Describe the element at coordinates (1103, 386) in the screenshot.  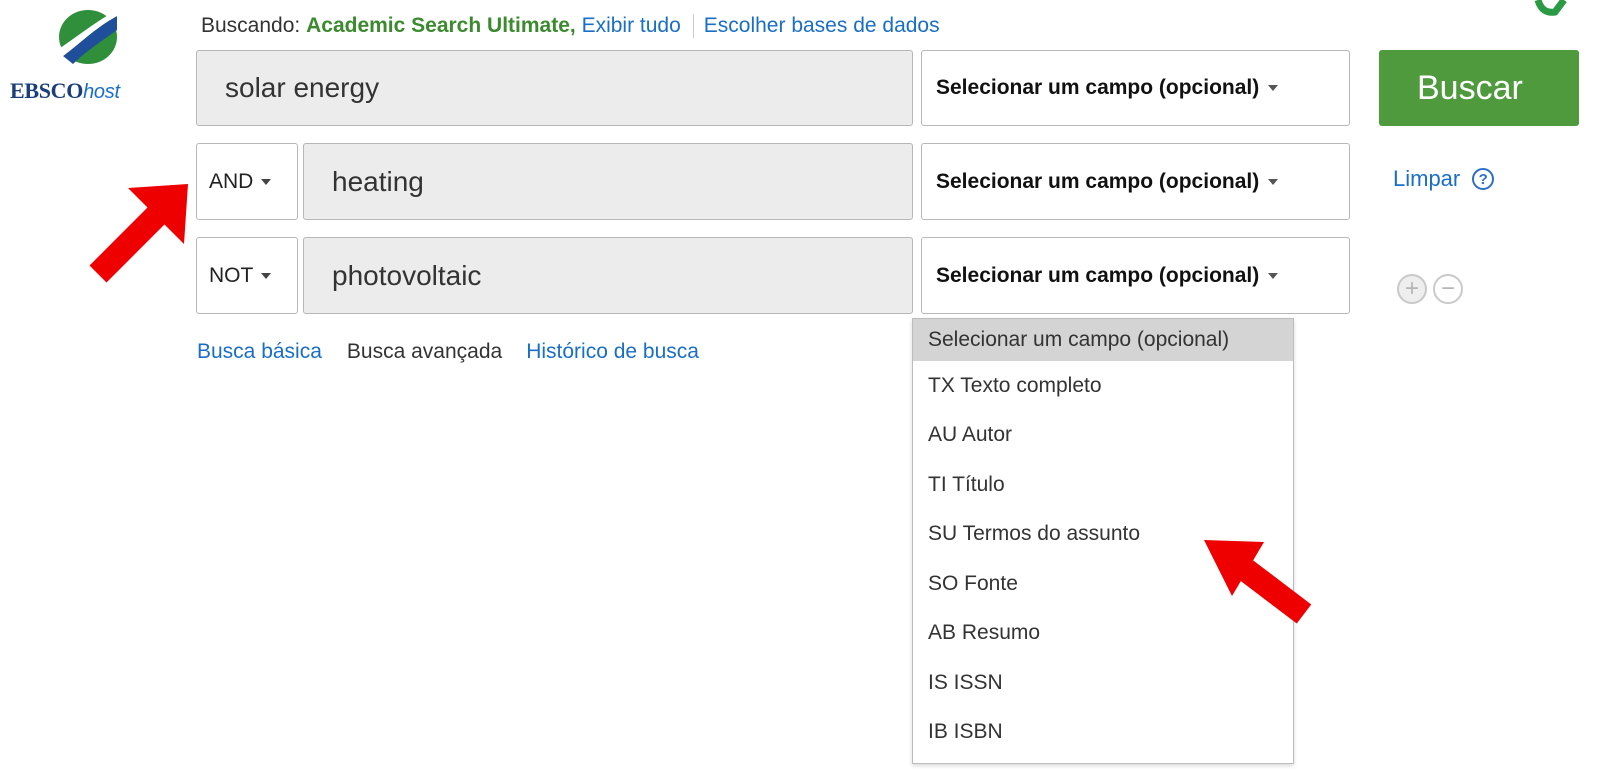
I see `dropdown-option: TX Texto completo` at that location.